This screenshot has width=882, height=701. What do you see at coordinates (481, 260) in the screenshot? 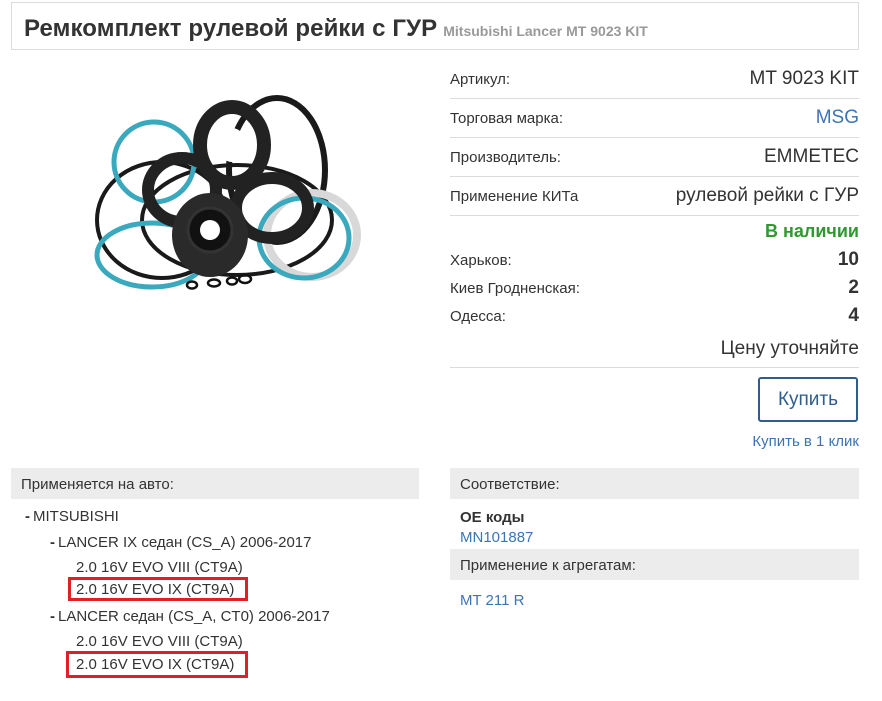
I see `stock-location: Харьков:` at bounding box center [481, 260].